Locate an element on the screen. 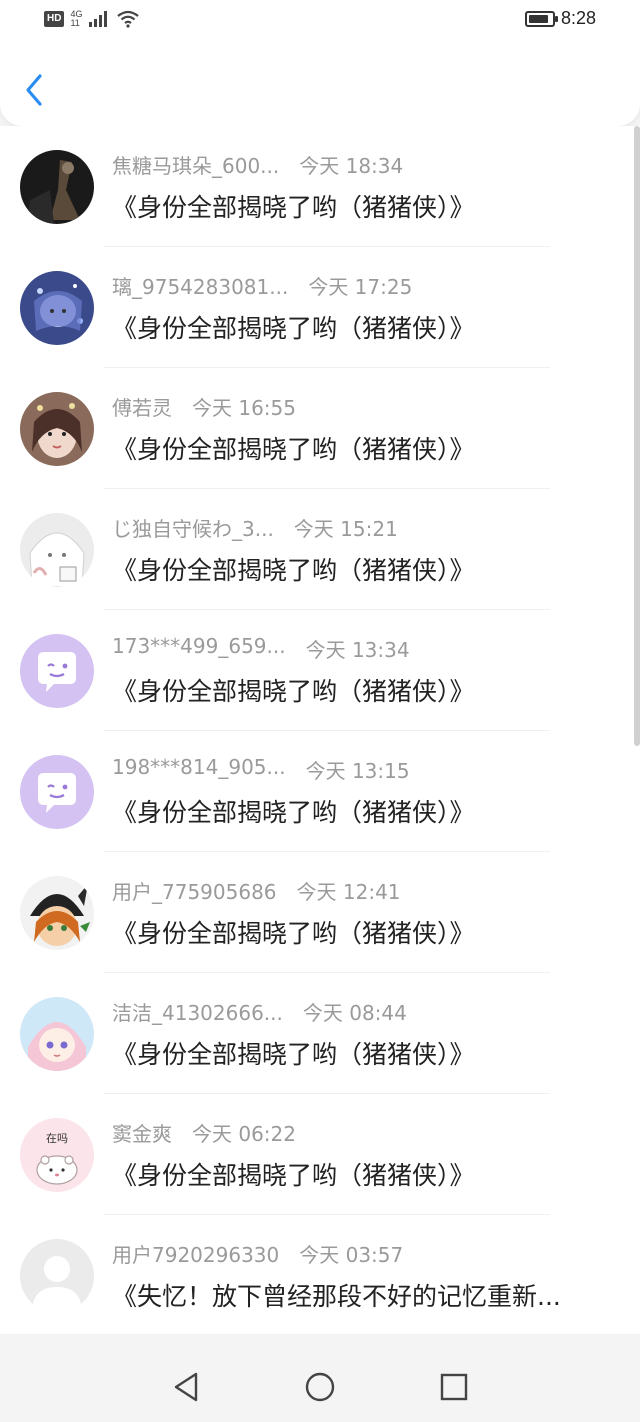 The width and height of the screenshot is (640, 1422). item-meta: 173***499_659... 今天 13:34 is located at coordinates (261, 648).